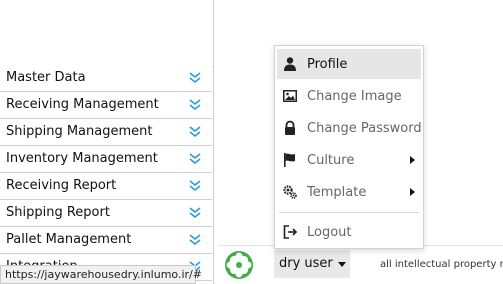  I want to click on sidebar-item-label: Inventory Management, so click(82, 158).